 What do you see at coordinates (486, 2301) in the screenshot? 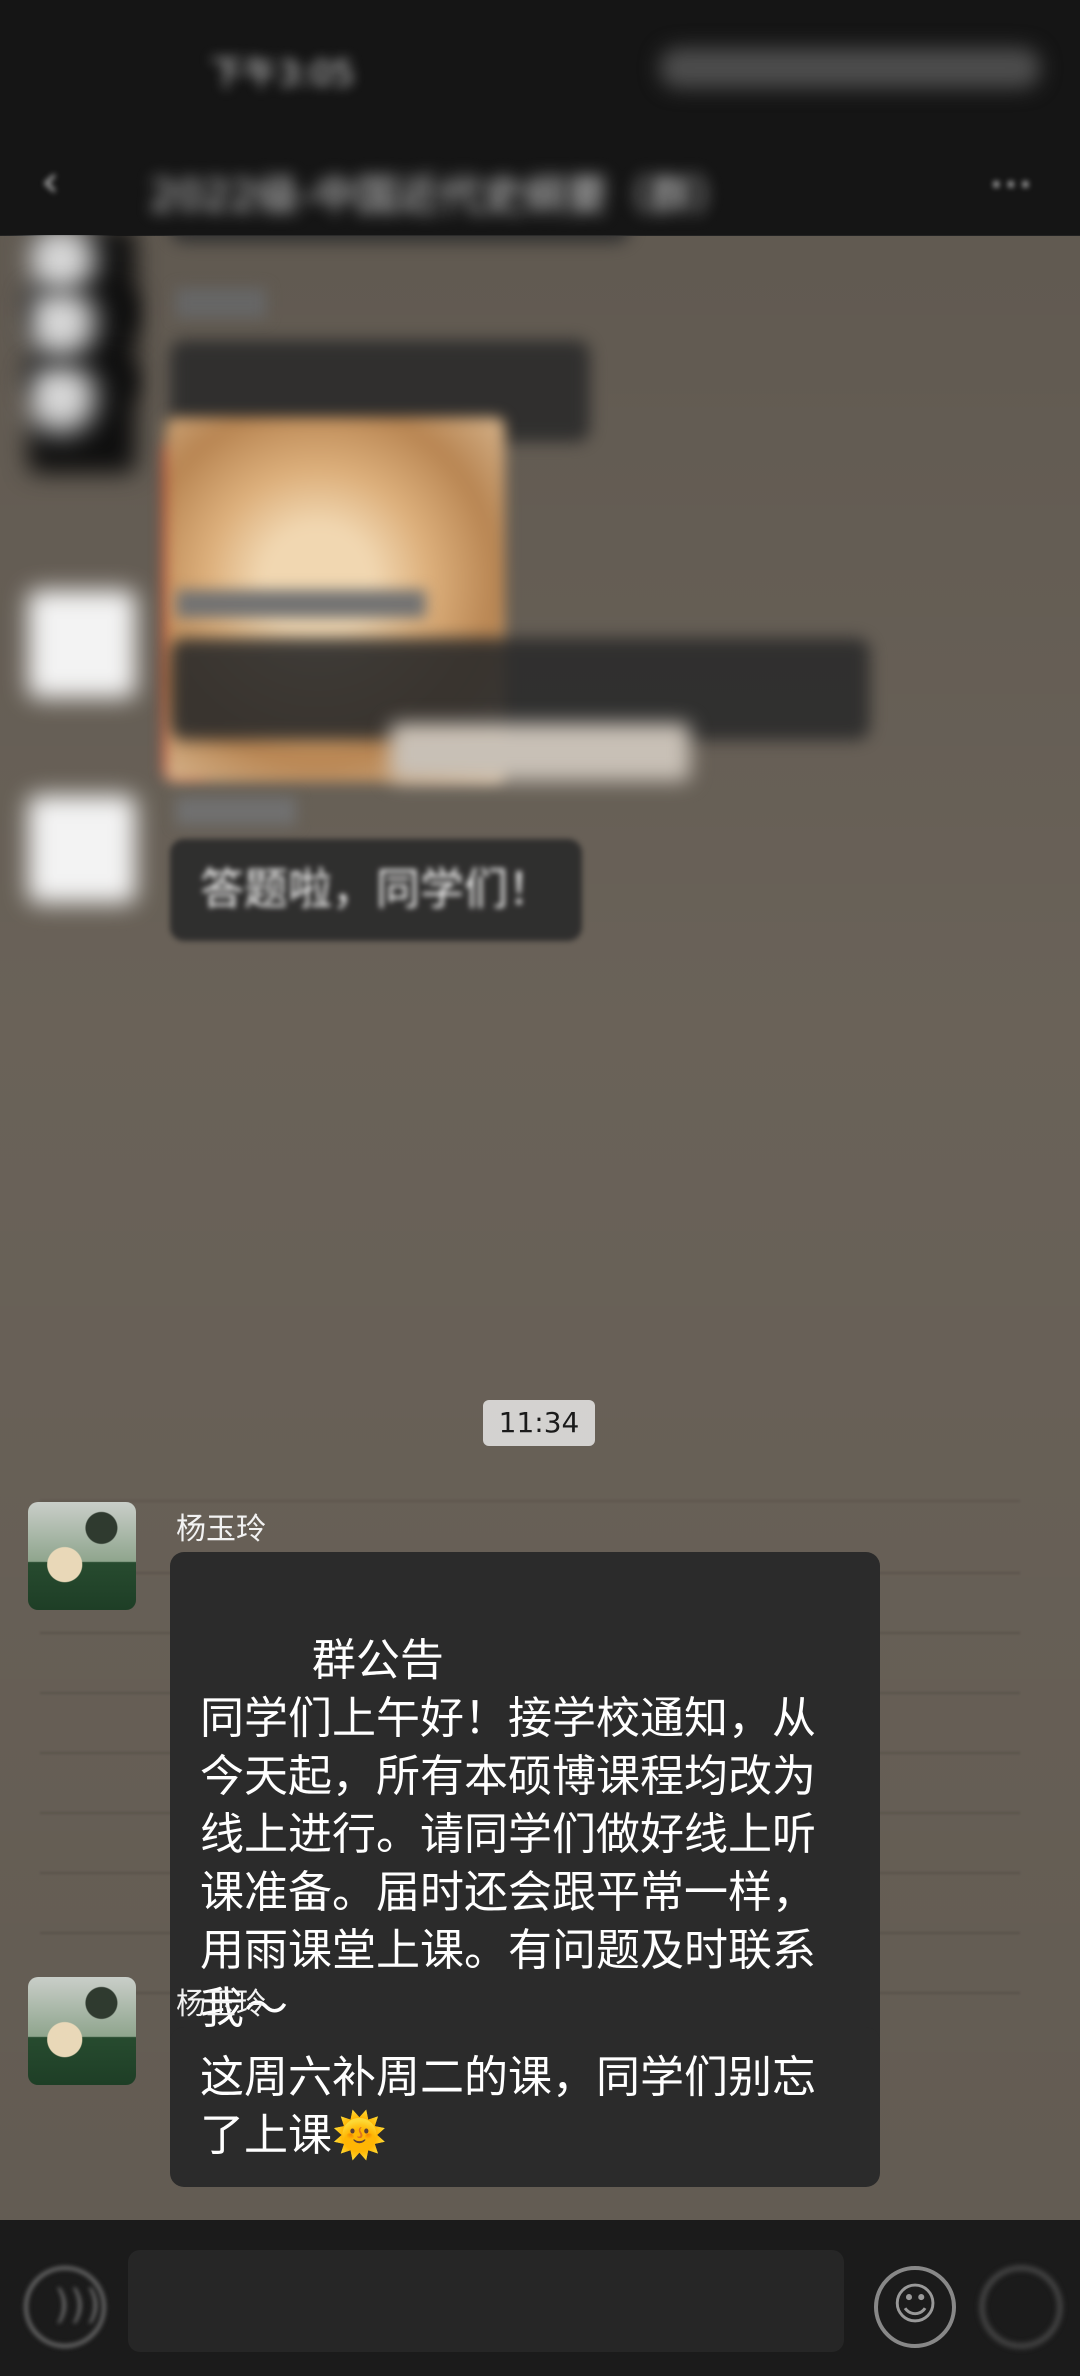
I see `message-input` at bounding box center [486, 2301].